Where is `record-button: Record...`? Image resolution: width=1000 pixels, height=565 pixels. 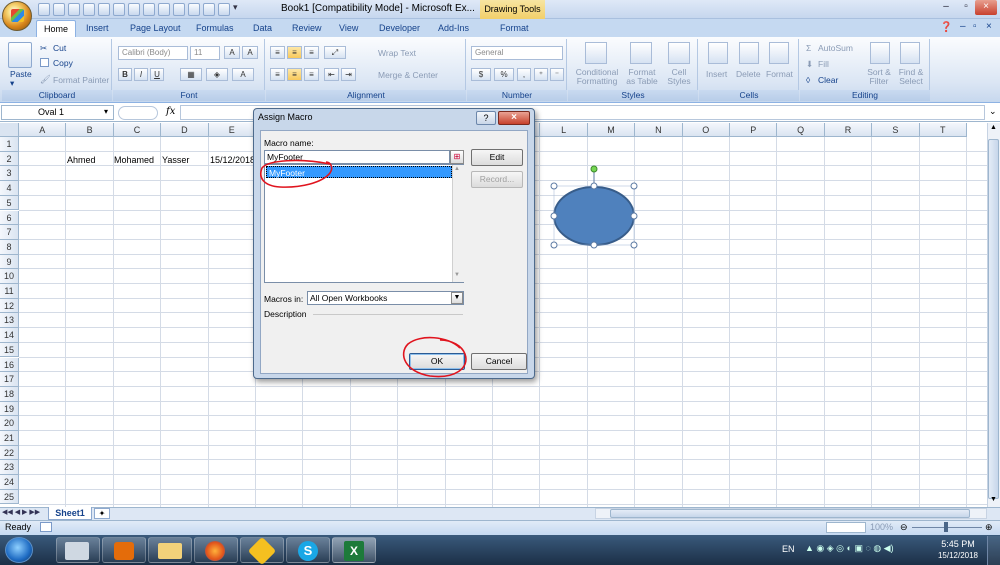 record-button: Record... is located at coordinates (497, 179).